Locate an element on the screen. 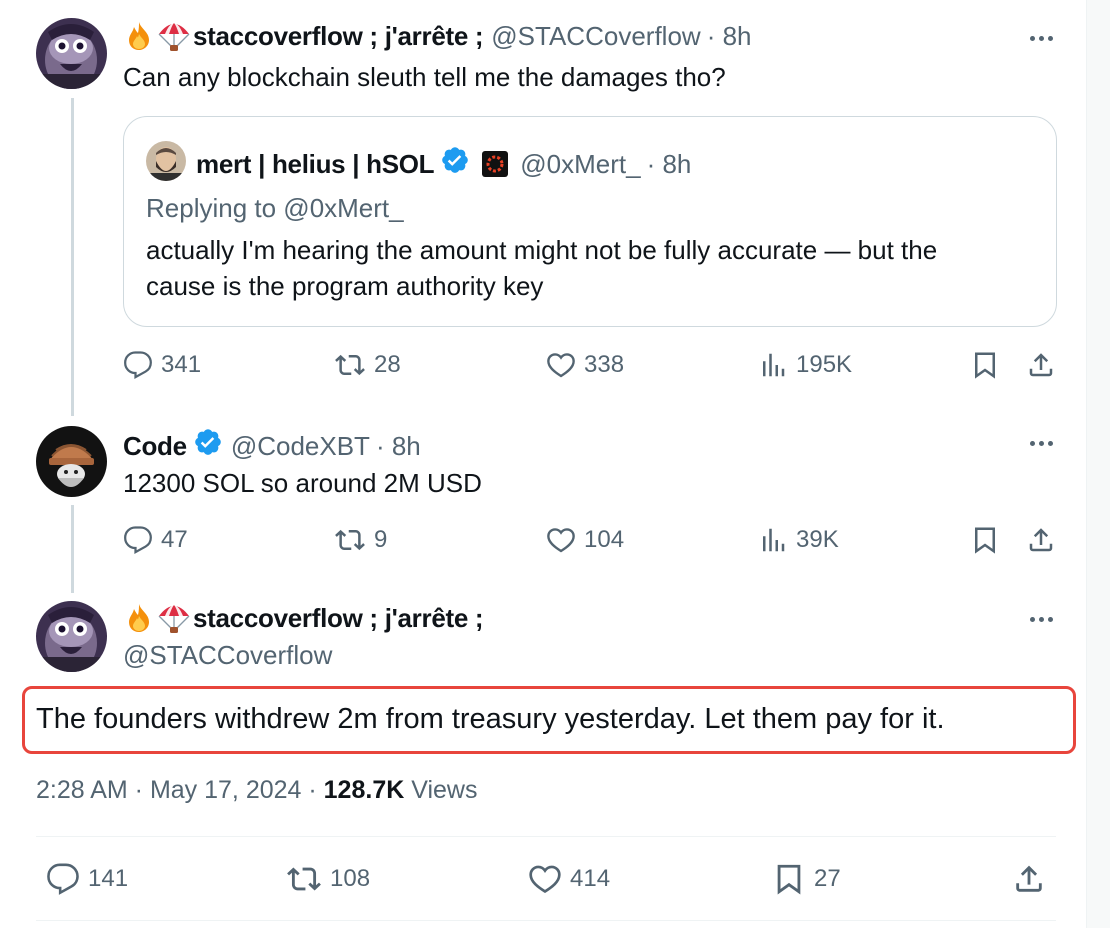  display-name: mert | helius | hSOL is located at coordinates (315, 164).